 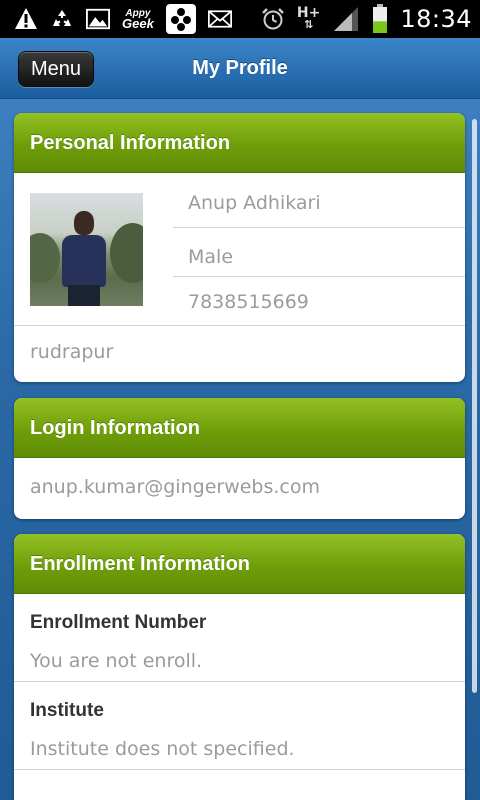 I want to click on email-value: anup.kumar@gingerwebs.com, so click(x=175, y=487).